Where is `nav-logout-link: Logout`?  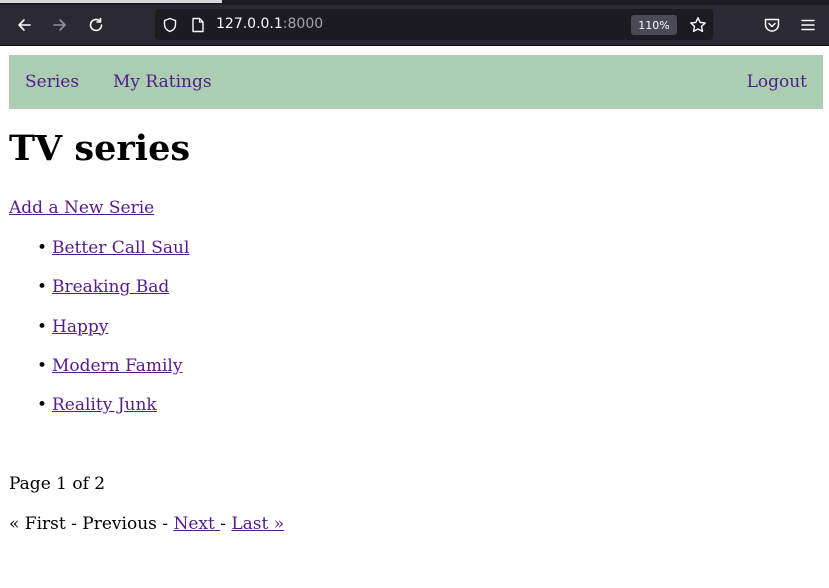
nav-logout-link: Logout is located at coordinates (777, 82).